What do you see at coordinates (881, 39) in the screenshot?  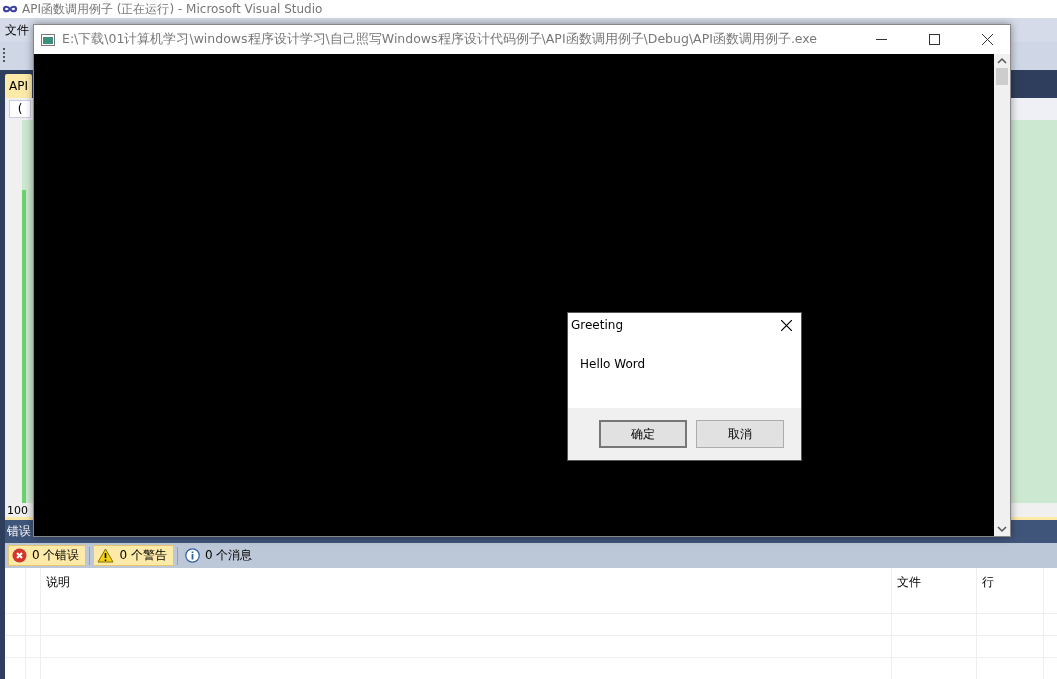 I see `minimize-icon` at bounding box center [881, 39].